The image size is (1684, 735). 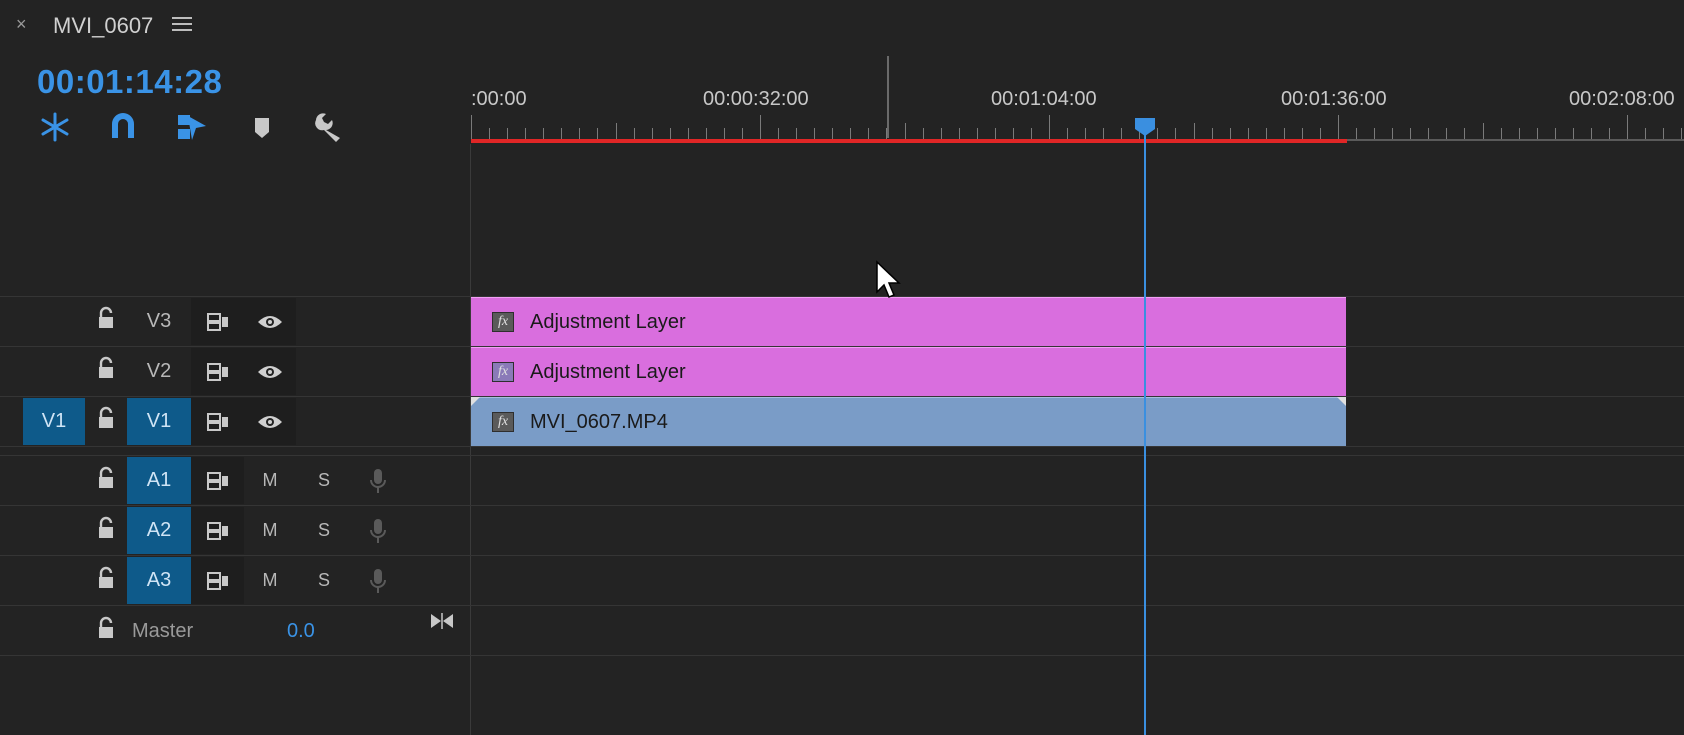 What do you see at coordinates (103, 26) in the screenshot?
I see `sequence-tab-title: MVI_0607` at bounding box center [103, 26].